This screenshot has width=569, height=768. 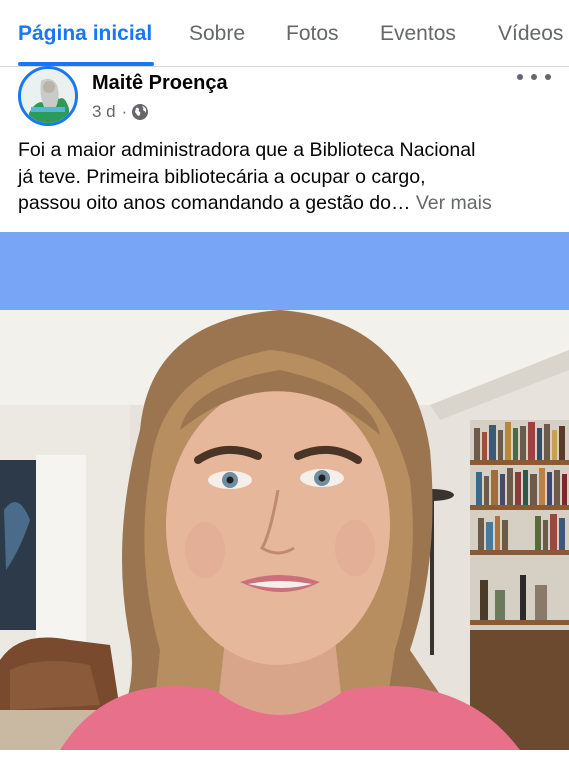 I want to click on tab-videos: Vídeos, so click(x=530, y=34).